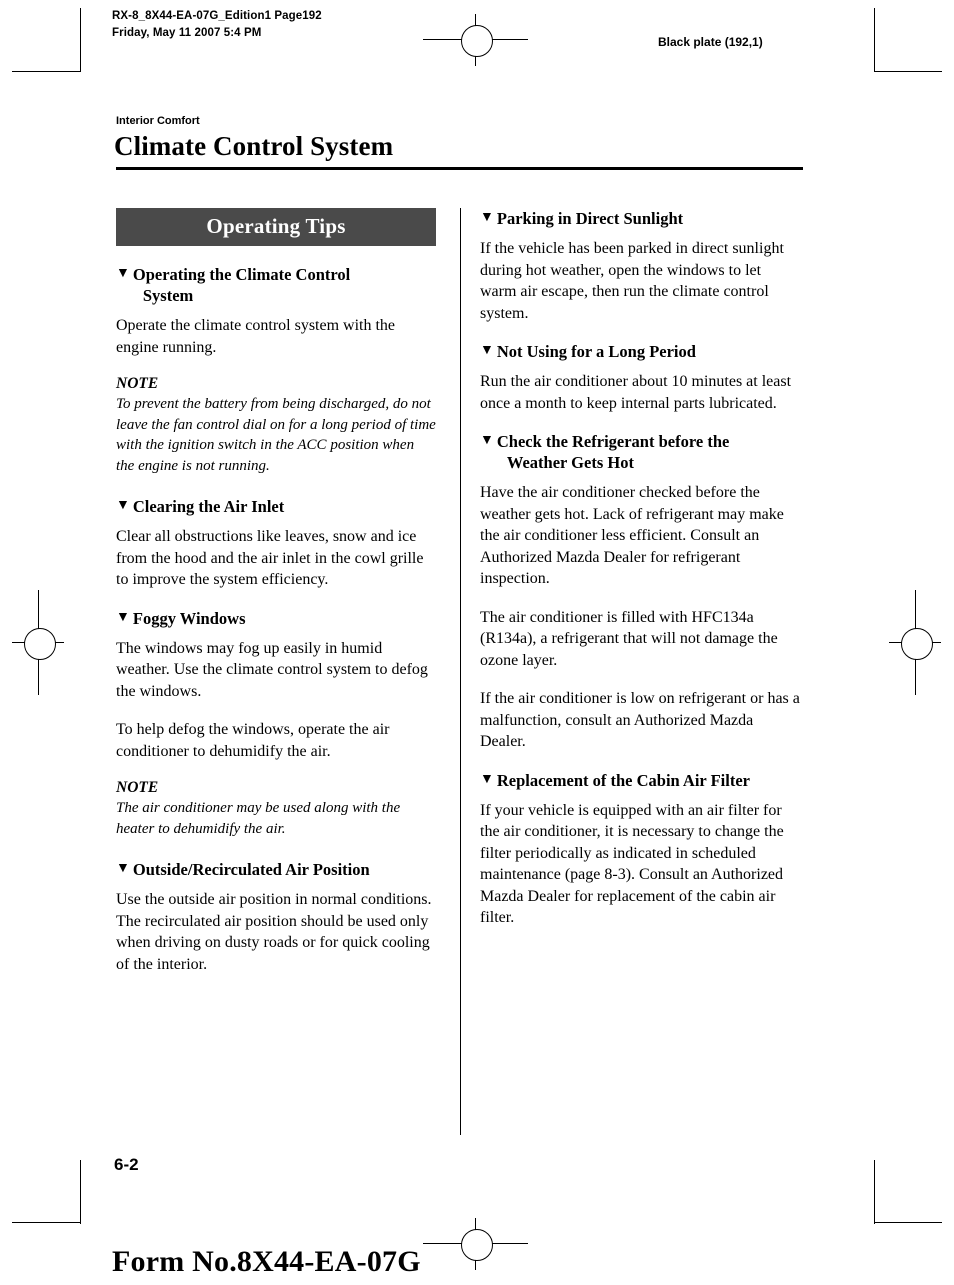 This screenshot has height=1285, width=954. What do you see at coordinates (80, 40) in the screenshot?
I see `crop-mark-top-left-vertical` at bounding box center [80, 40].